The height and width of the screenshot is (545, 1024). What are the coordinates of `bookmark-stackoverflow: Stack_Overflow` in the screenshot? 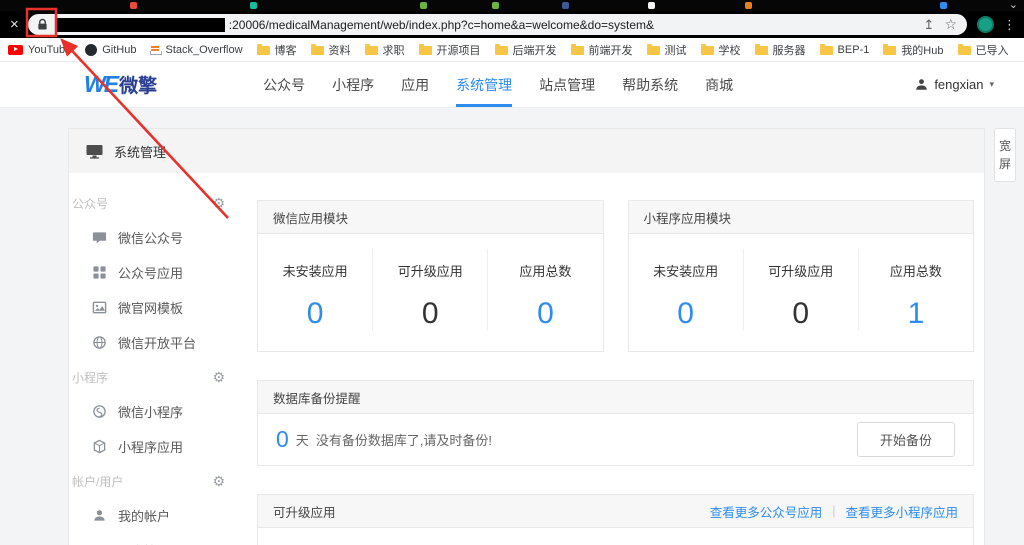 It's located at (196, 50).